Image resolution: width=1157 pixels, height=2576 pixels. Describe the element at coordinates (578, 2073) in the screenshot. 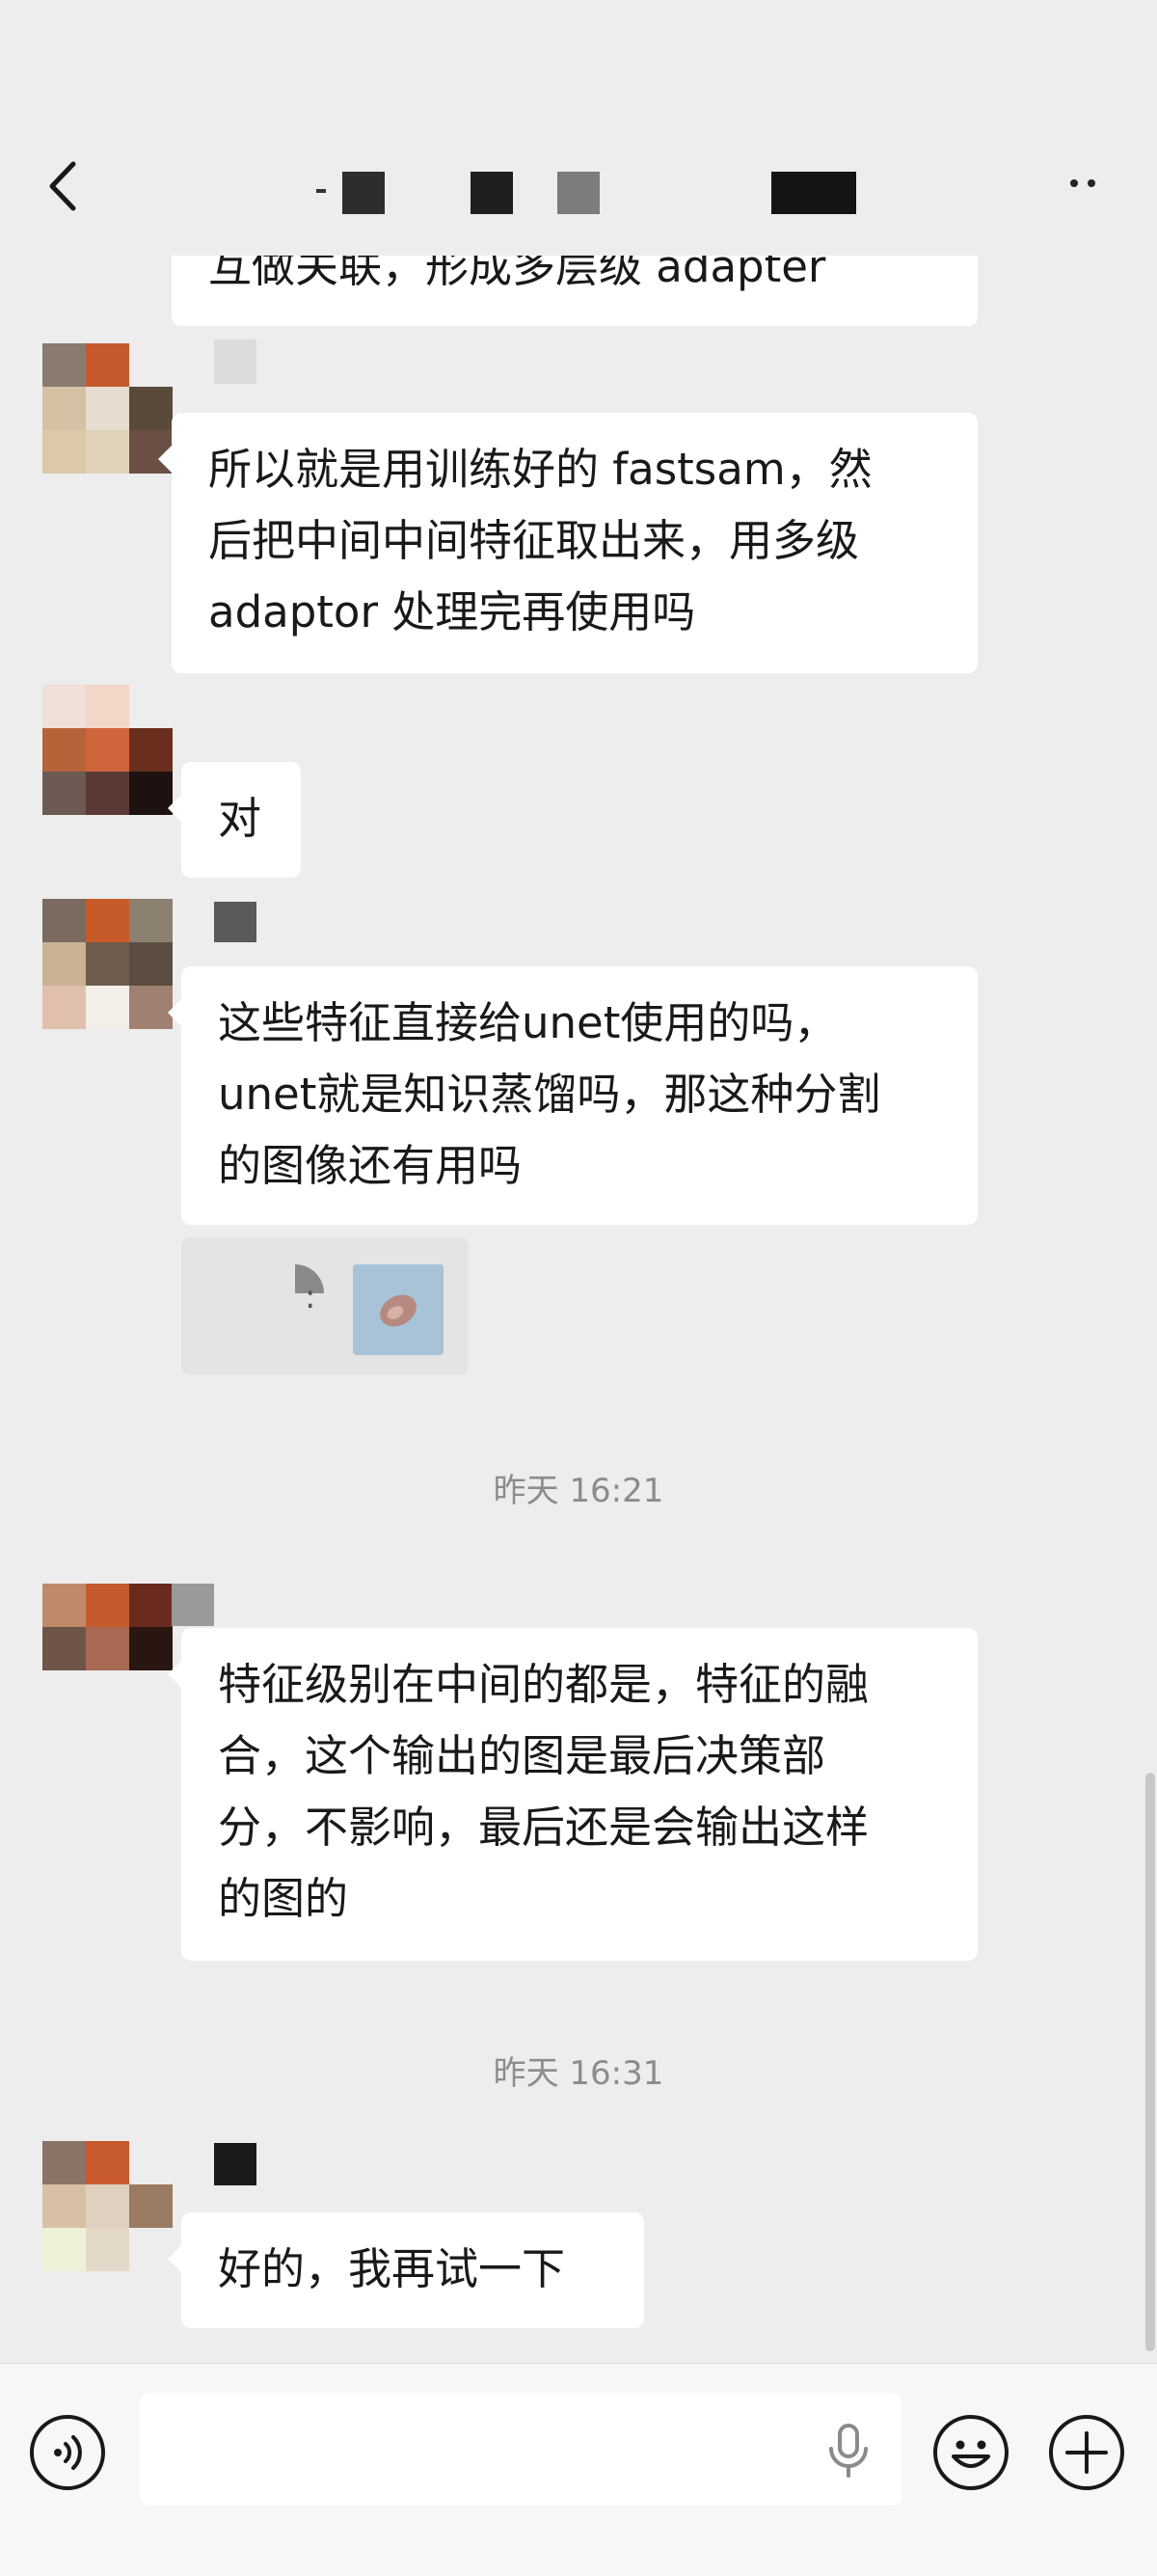

I see `timestamp: 昨天 16:31` at that location.